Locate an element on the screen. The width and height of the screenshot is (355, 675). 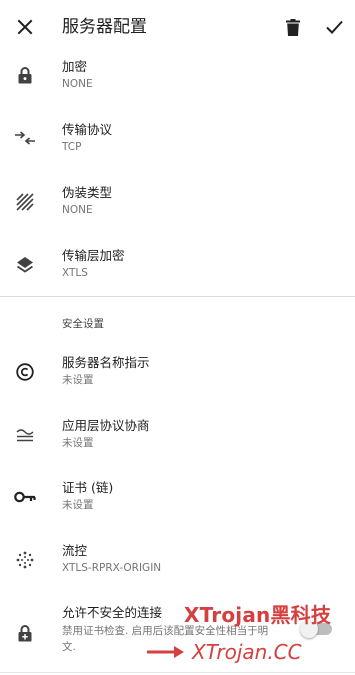
setting-title: 应用层协议协商 is located at coordinates (106, 425).